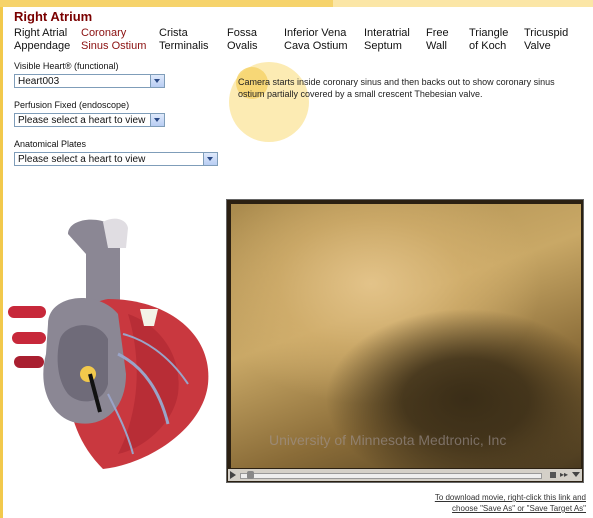  What do you see at coordinates (391, 475) in the screenshot?
I see `video-progress-track` at bounding box center [391, 475].